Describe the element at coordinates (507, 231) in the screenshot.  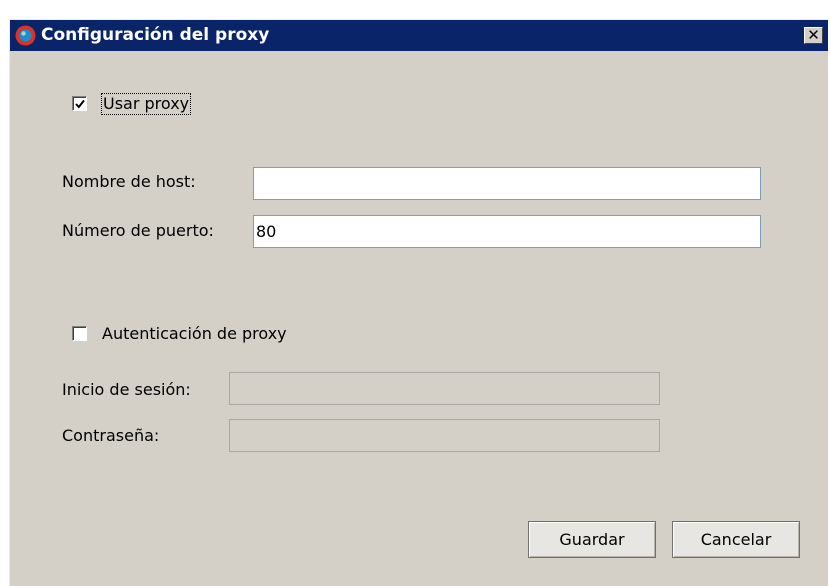
I see `port-input` at that location.